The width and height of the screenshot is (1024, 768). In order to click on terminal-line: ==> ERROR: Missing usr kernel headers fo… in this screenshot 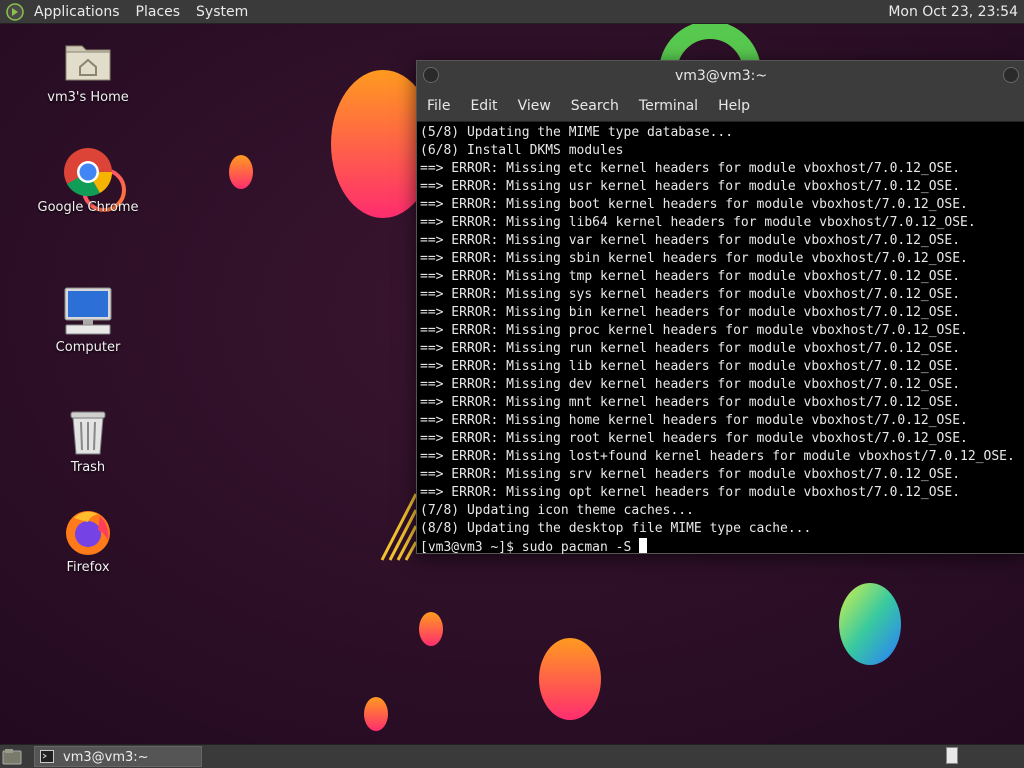, I will do `click(690, 186)`.